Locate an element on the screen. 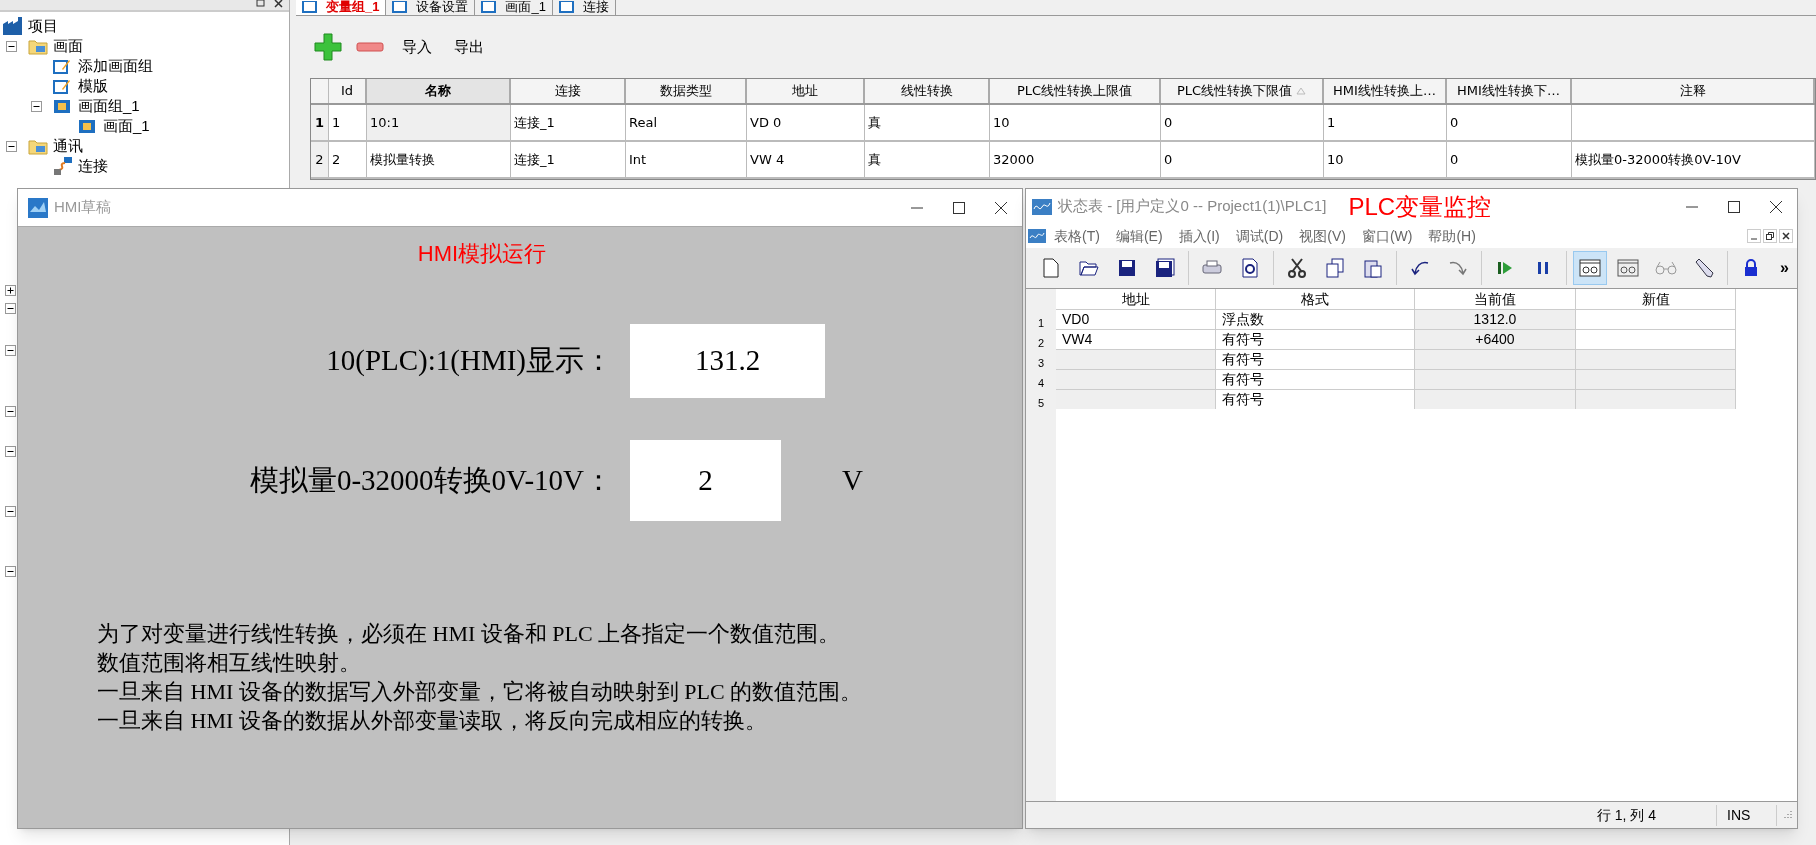 The width and height of the screenshot is (1816, 845). expand-icon is located at coordinates (10, 290).